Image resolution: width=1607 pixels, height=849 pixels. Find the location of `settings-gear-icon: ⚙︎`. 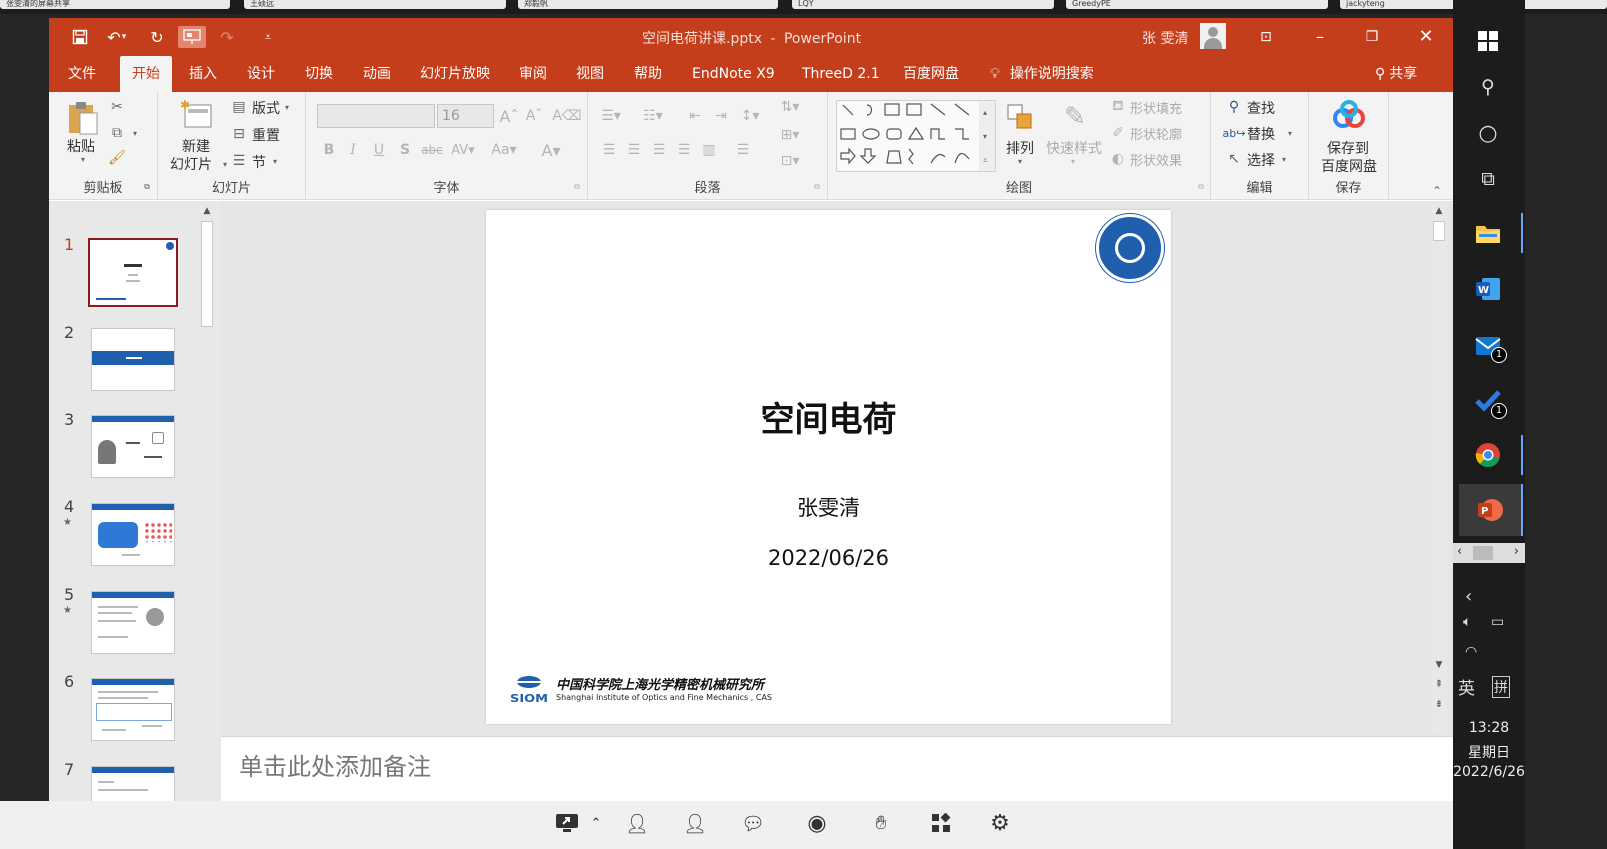

settings-gear-icon: ⚙︎ is located at coordinates (1000, 823).